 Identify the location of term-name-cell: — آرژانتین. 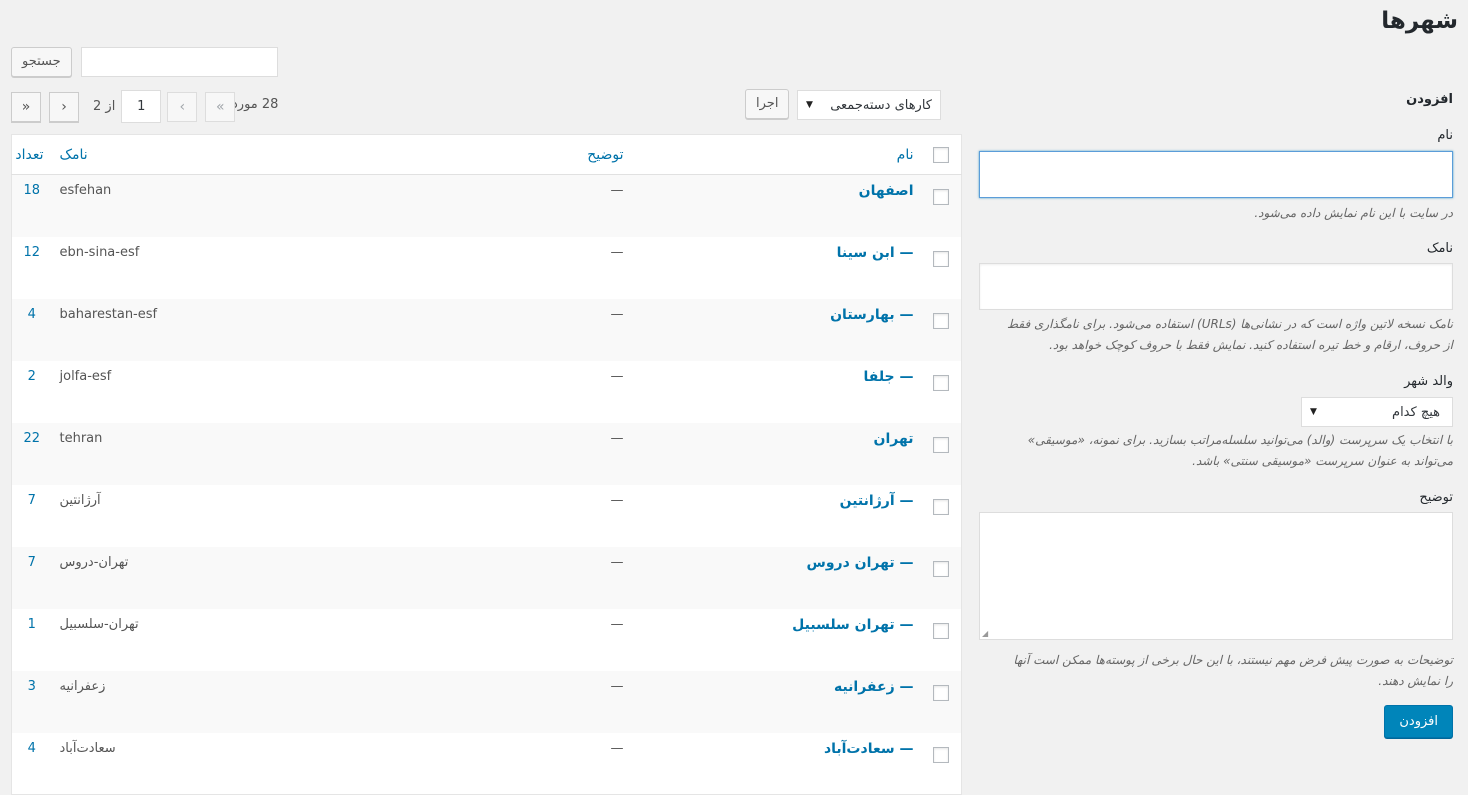
(777, 516).